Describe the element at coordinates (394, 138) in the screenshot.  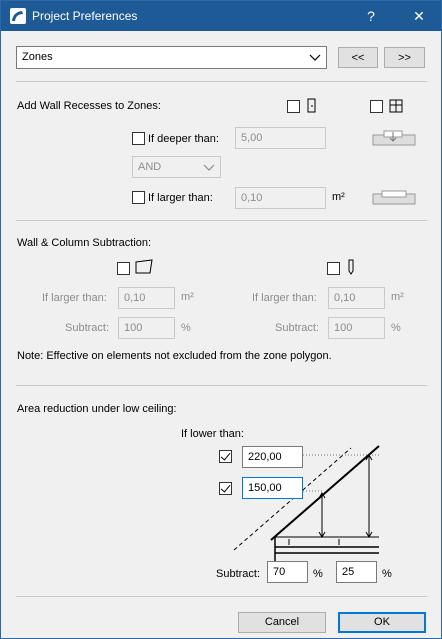
I see `recess-depth-diagram-icon` at that location.